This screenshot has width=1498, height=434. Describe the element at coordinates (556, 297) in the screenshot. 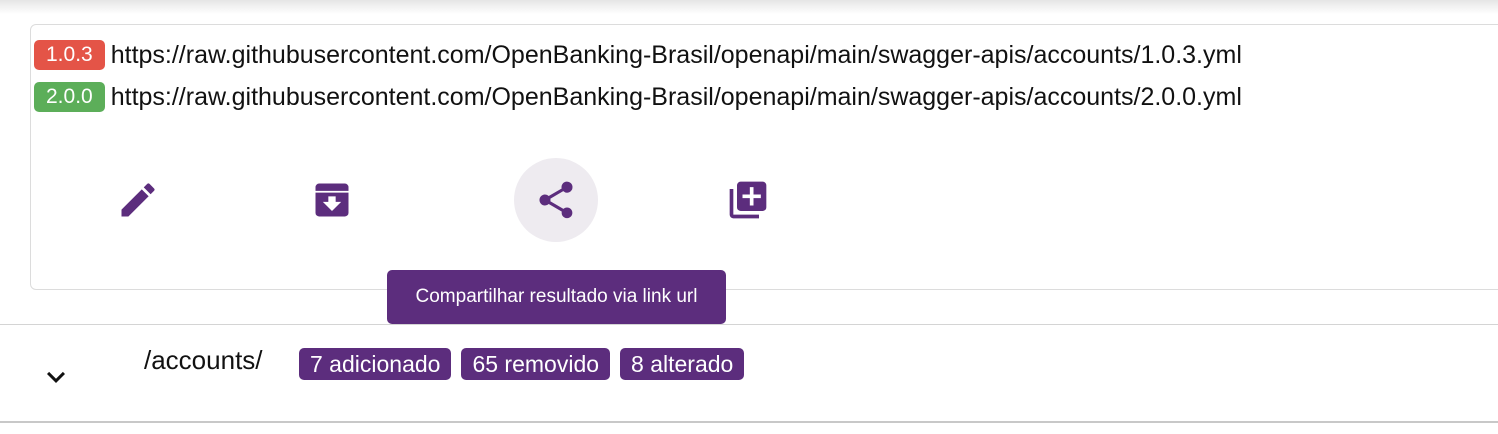

I see `share-tooltip: Compartilhar resultado via link url` at that location.